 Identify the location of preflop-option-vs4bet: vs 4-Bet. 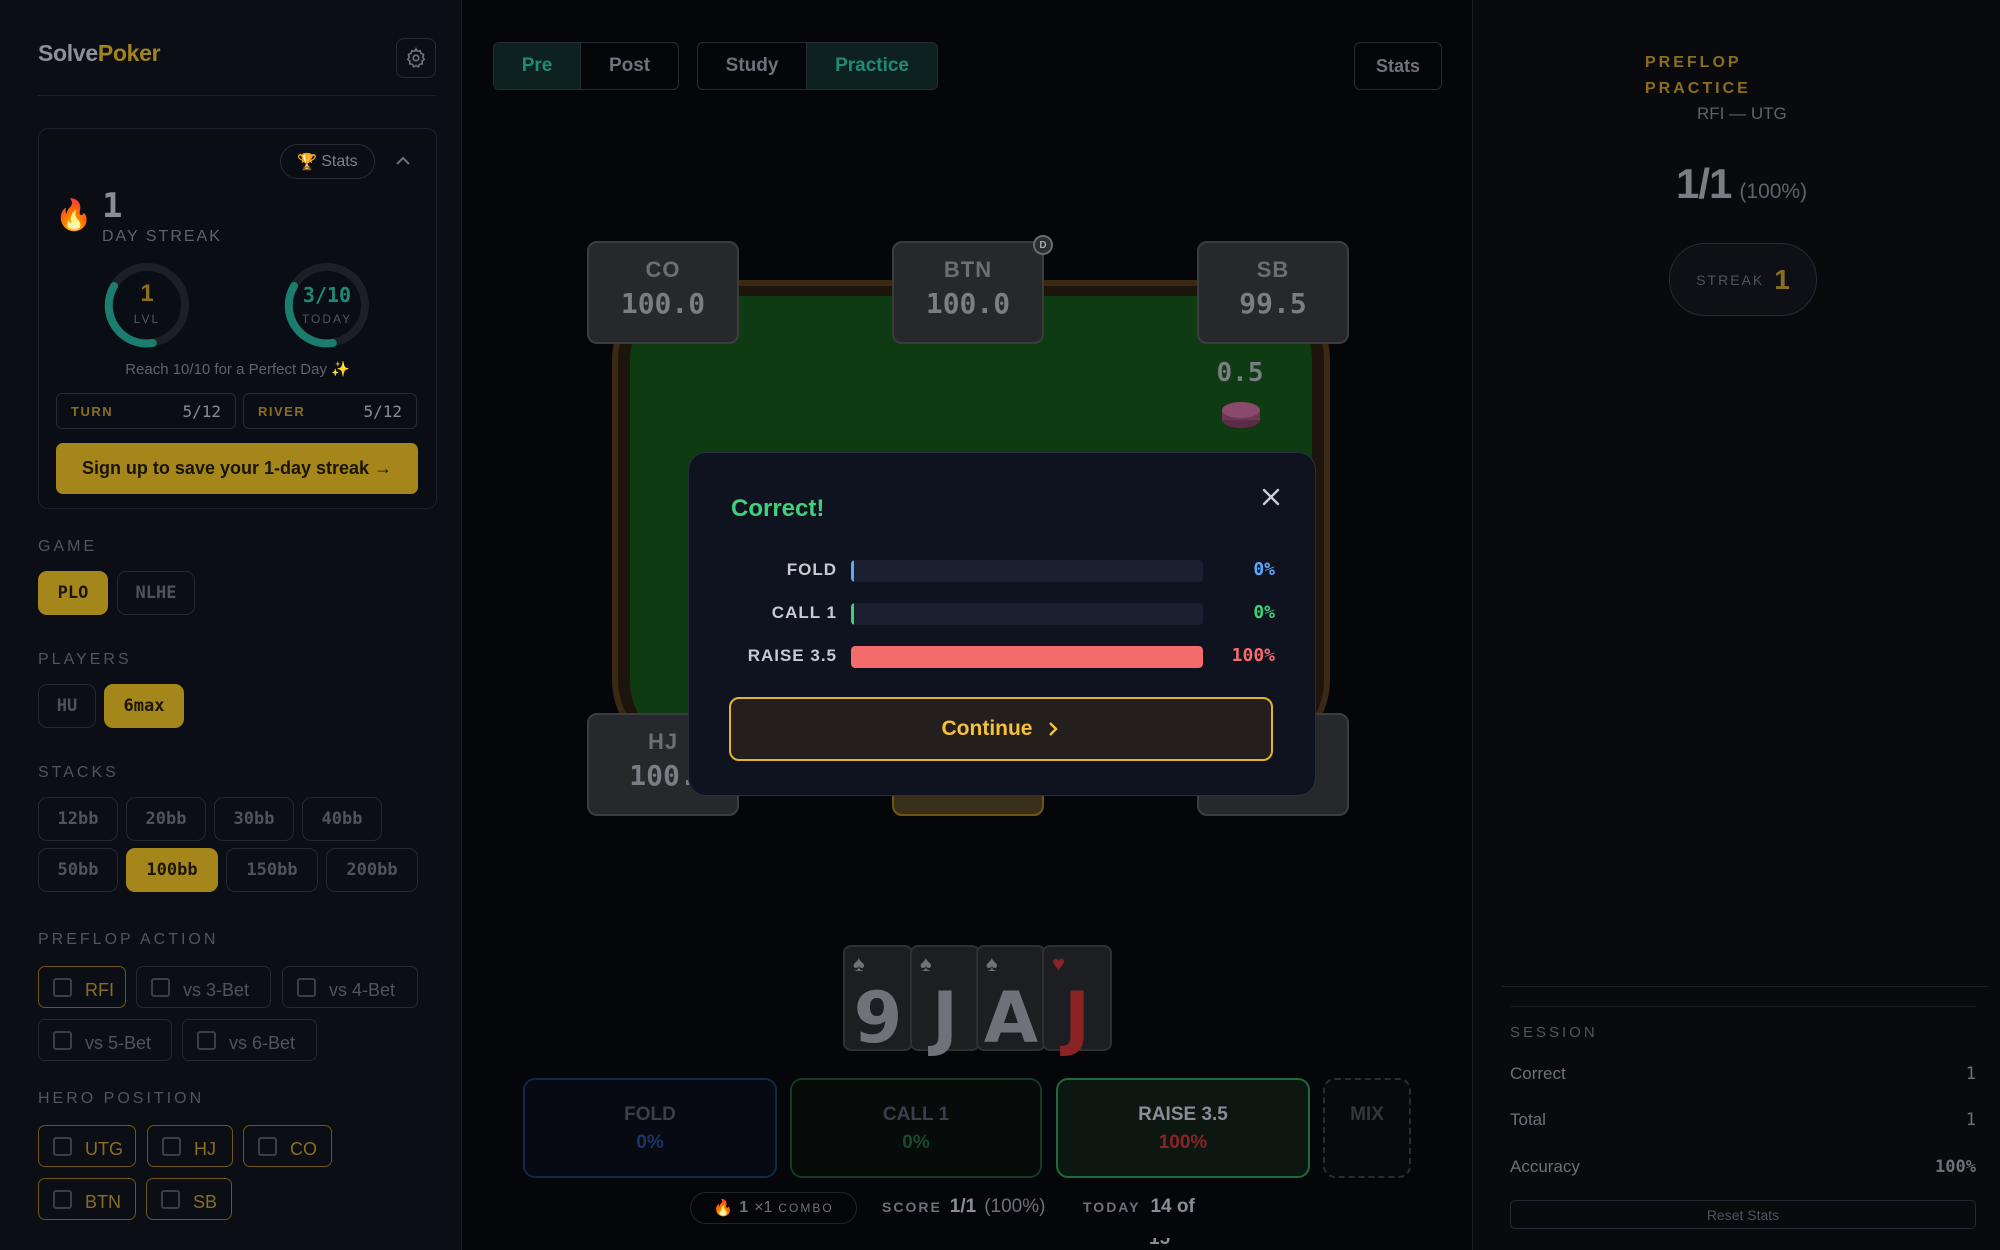
(350, 987).